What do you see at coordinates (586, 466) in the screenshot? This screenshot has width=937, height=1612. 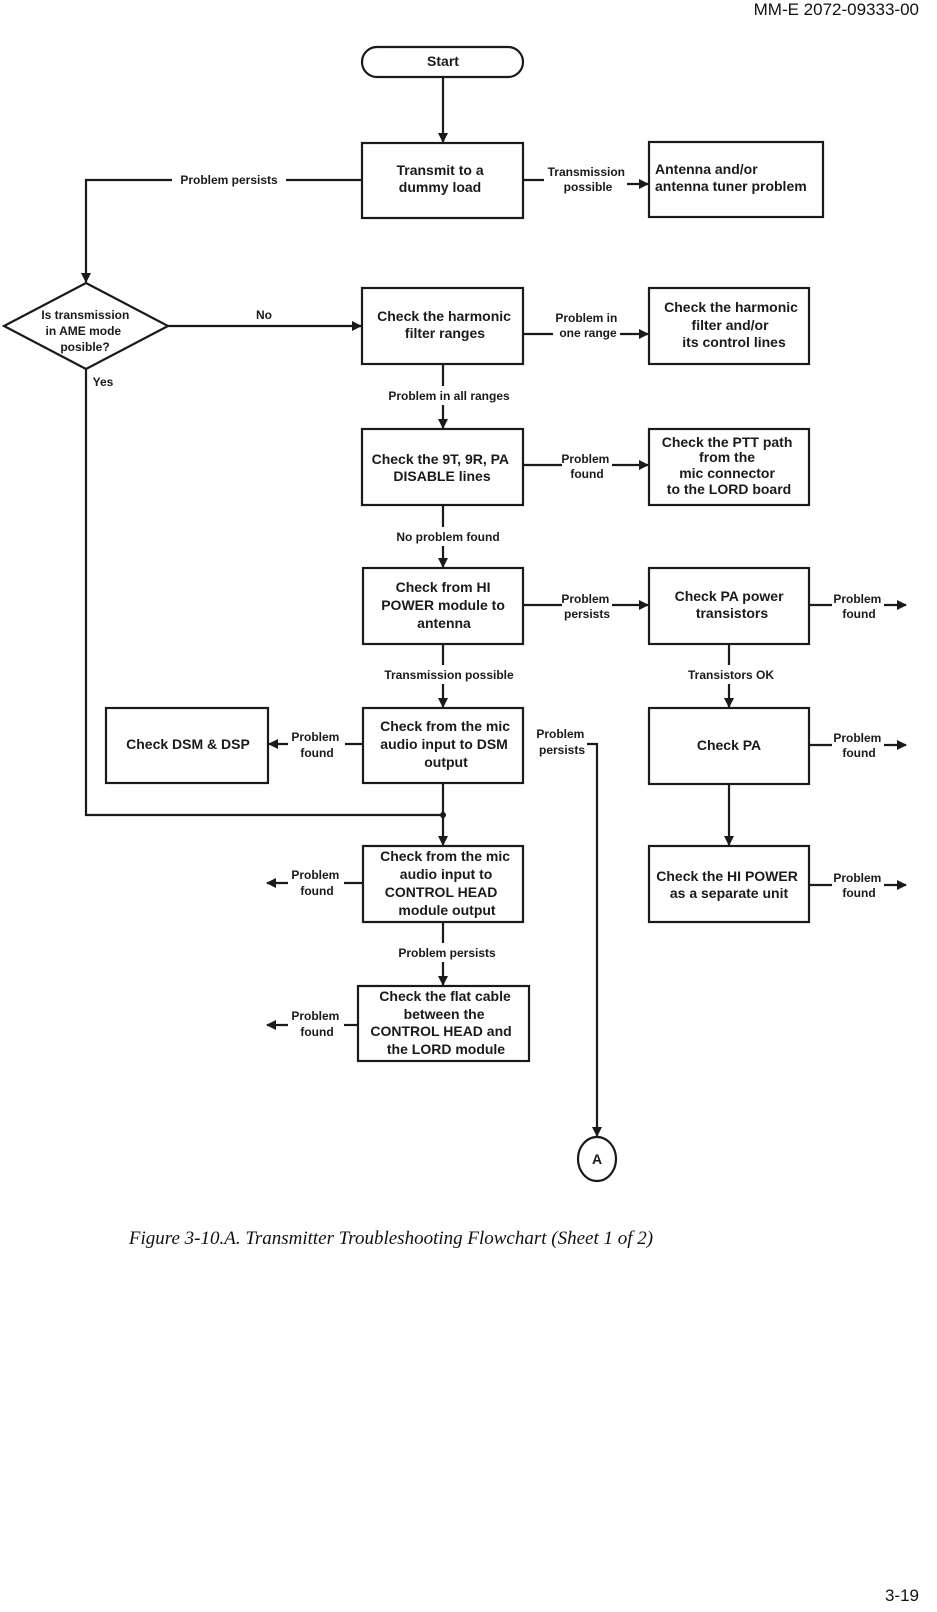 I see `label-problem-found-ptt: Problem found` at bounding box center [586, 466].